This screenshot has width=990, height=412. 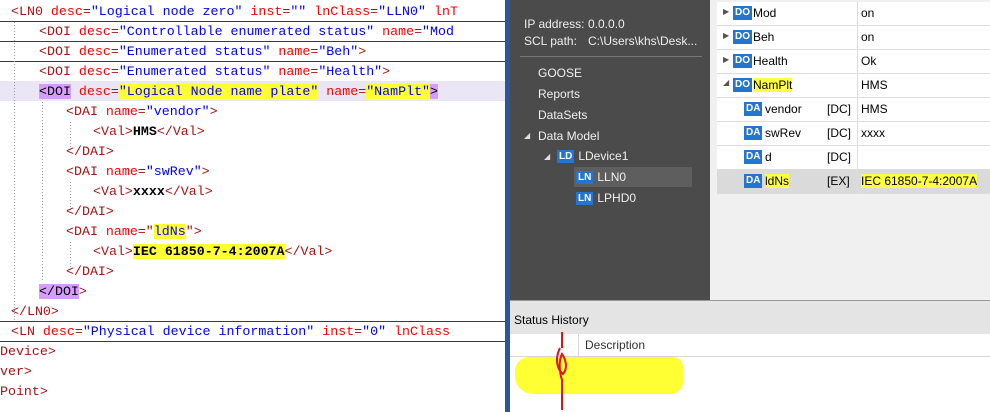 I want to click on xml-token: >, so click(x=213, y=111).